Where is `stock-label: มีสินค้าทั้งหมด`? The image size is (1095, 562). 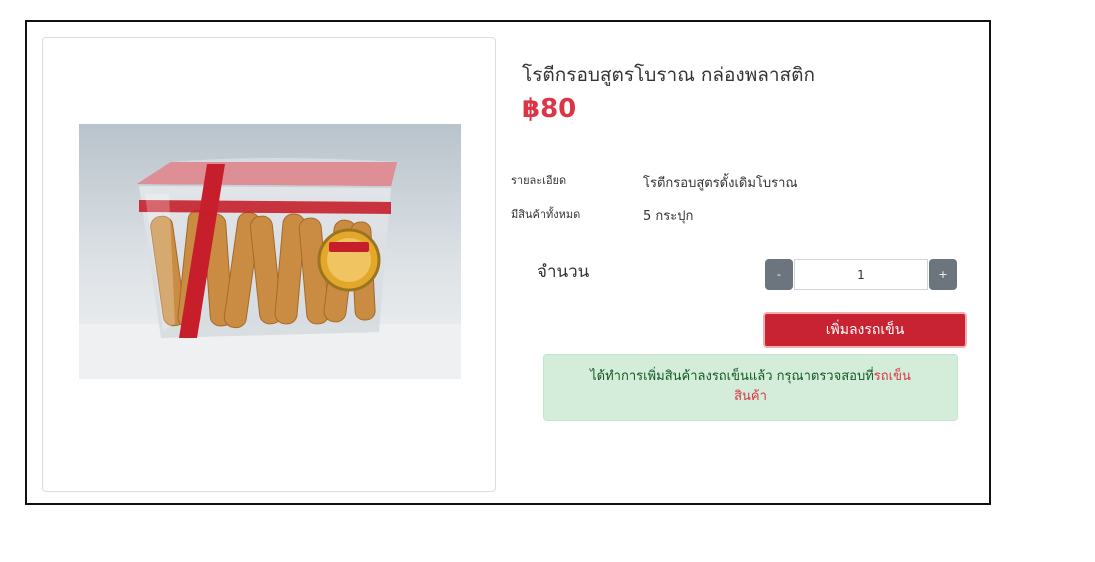
stock-label: มีสินค้าทั้งหมด is located at coordinates (546, 214).